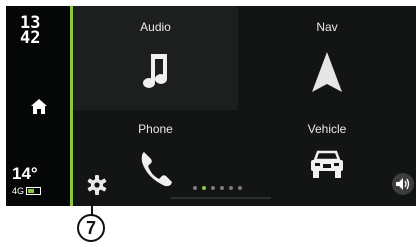 The image size is (419, 247). I want to click on volume-button, so click(403, 184).